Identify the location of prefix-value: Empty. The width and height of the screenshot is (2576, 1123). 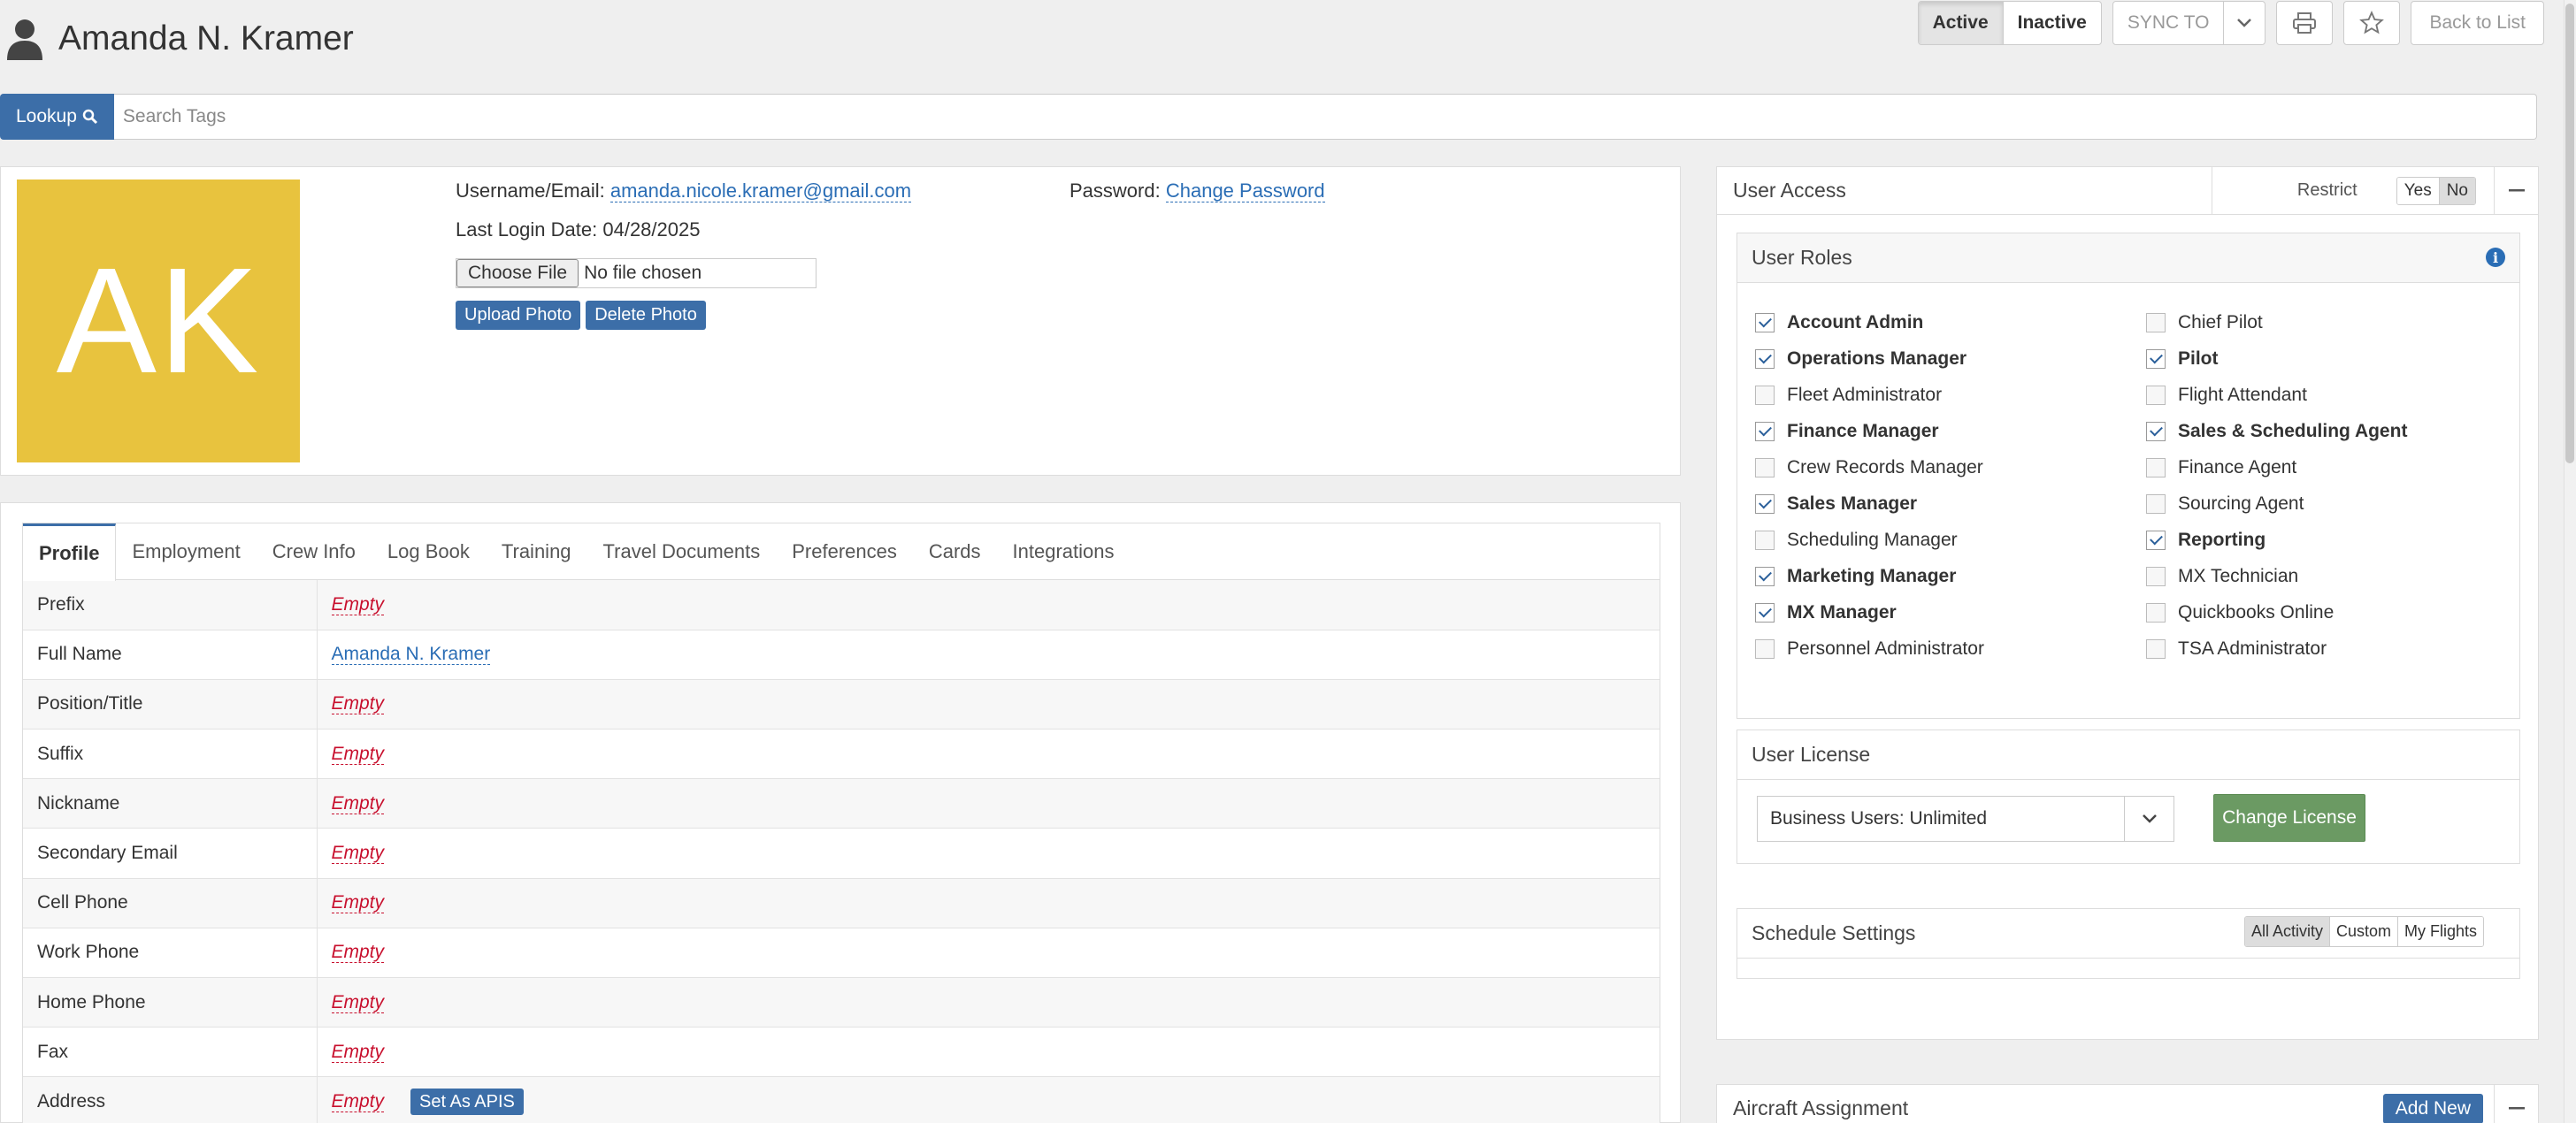
(358, 604).